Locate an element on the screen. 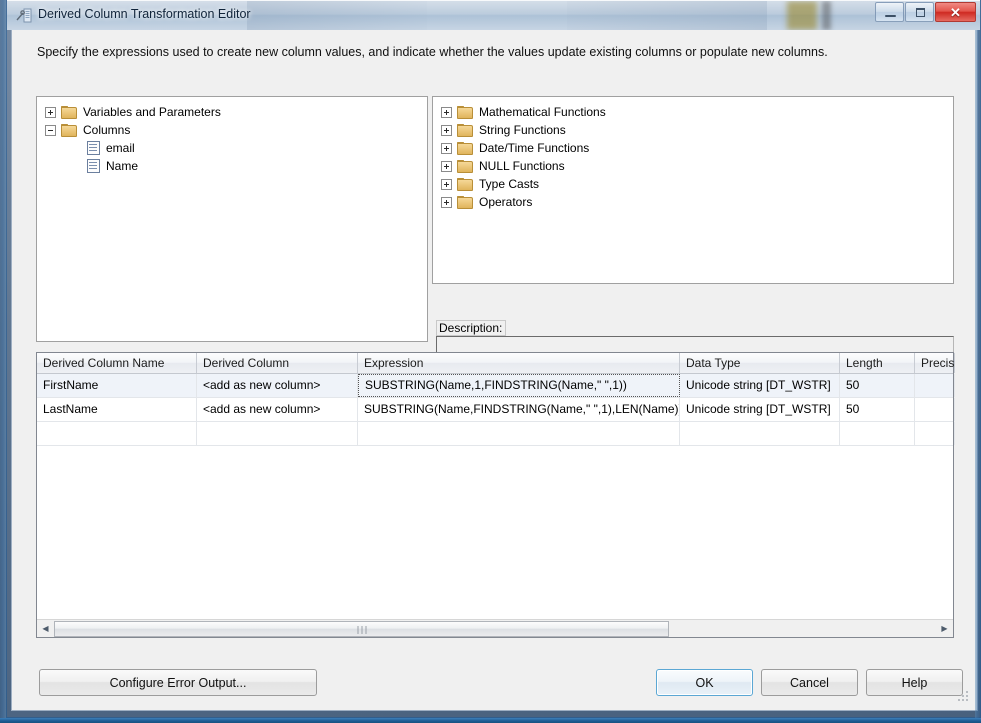 The image size is (981, 723). grid-column-header: Derived Column Name is located at coordinates (117, 363).